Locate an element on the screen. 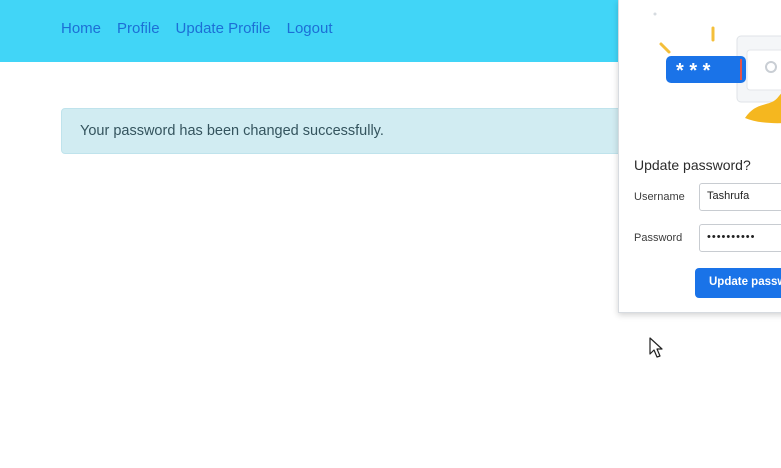 The image size is (781, 468). update-password-button: Update password is located at coordinates (738, 283).